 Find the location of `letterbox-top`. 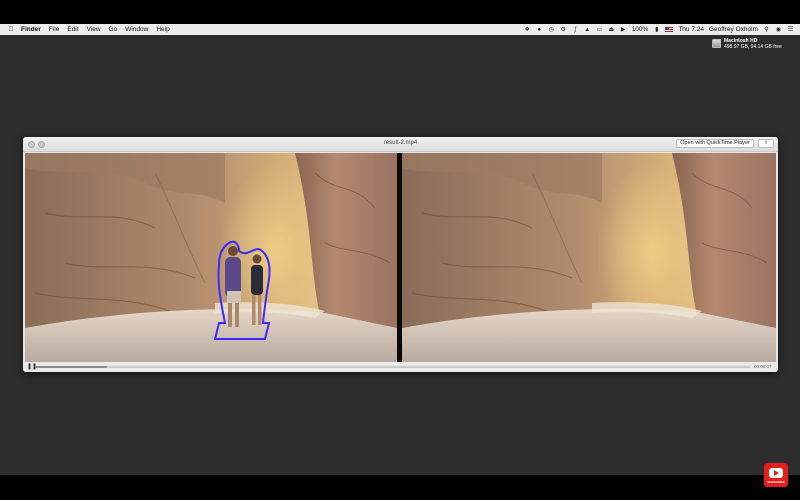

letterbox-top is located at coordinates (400, 12).